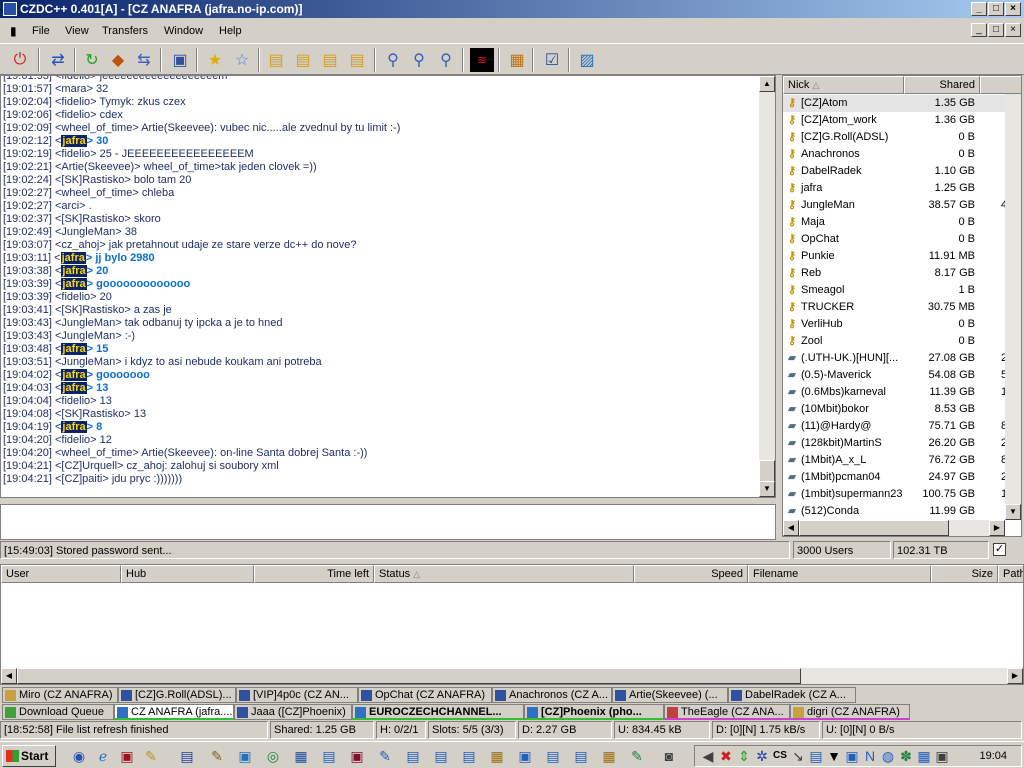 The height and width of the screenshot is (768, 1024). I want to click on menu-transfers: Transfers, so click(125, 31).